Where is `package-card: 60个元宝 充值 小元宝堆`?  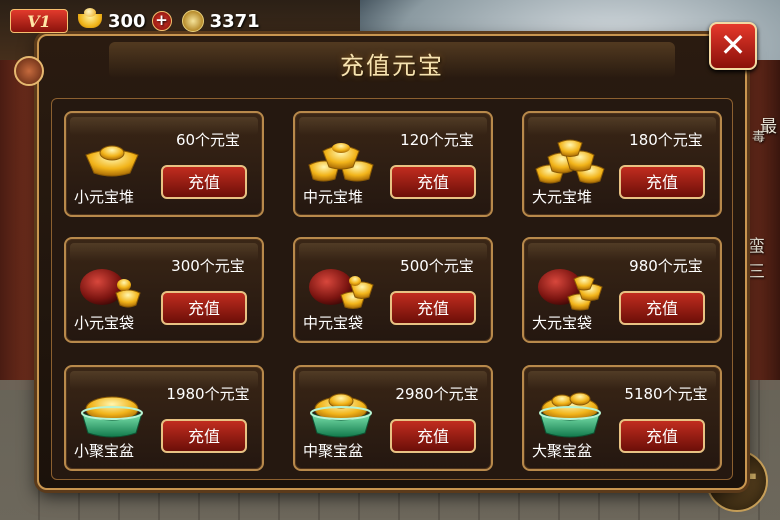
package-card: 60个元宝 充值 小元宝堆 is located at coordinates (164, 164).